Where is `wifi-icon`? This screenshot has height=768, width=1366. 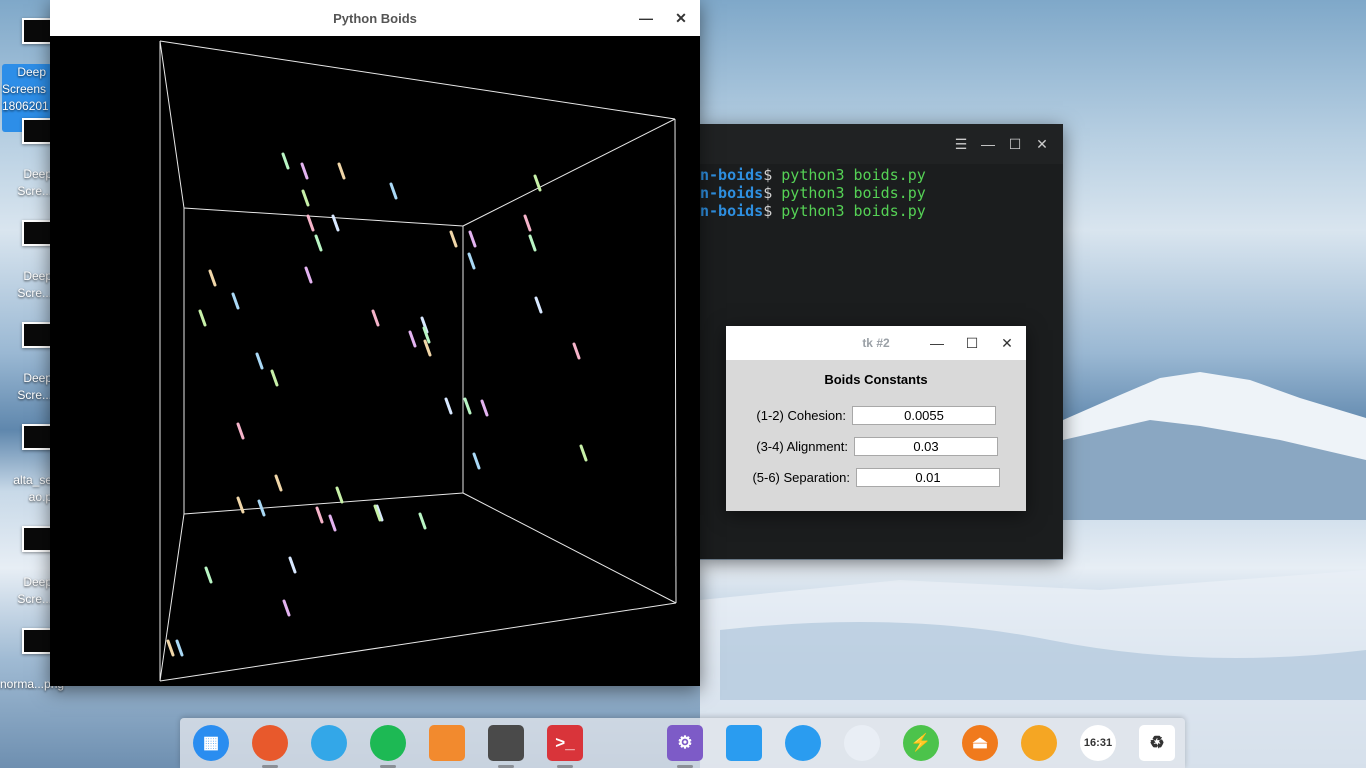
wifi-icon is located at coordinates (803, 743).